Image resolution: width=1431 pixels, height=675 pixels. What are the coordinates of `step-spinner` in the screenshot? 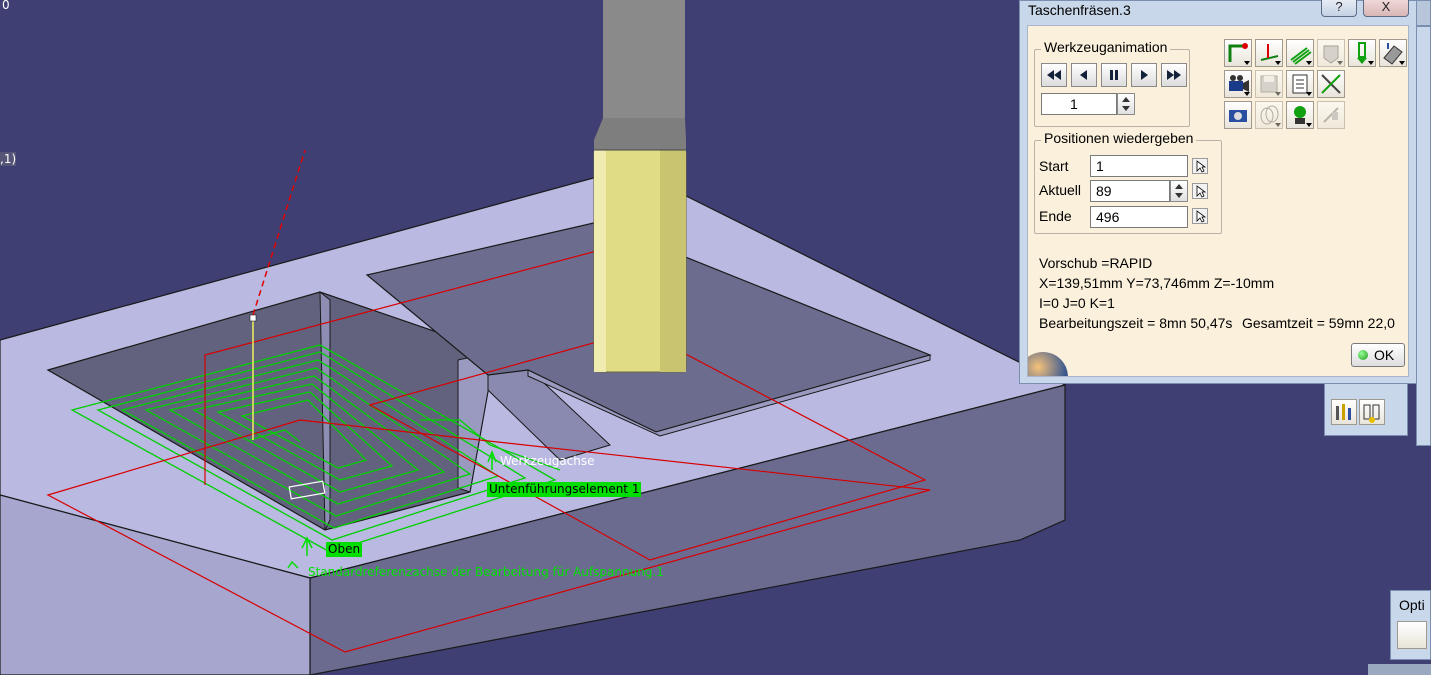 It's located at (1126, 104).